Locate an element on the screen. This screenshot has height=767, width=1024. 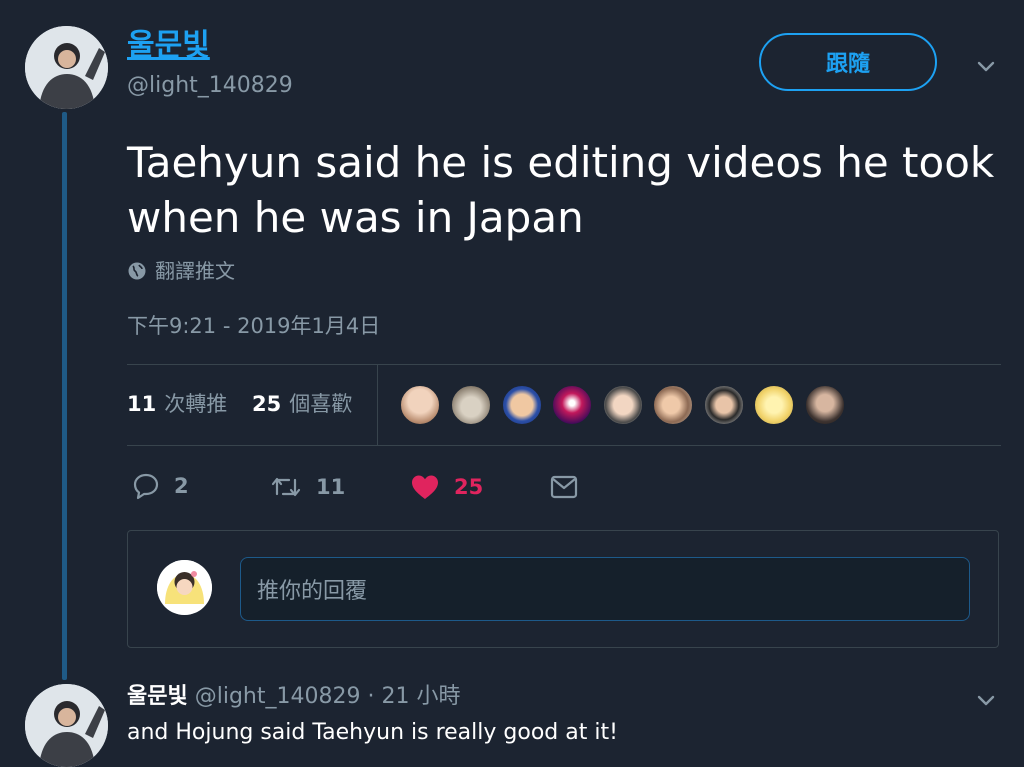
envelope-icon is located at coordinates (564, 487).